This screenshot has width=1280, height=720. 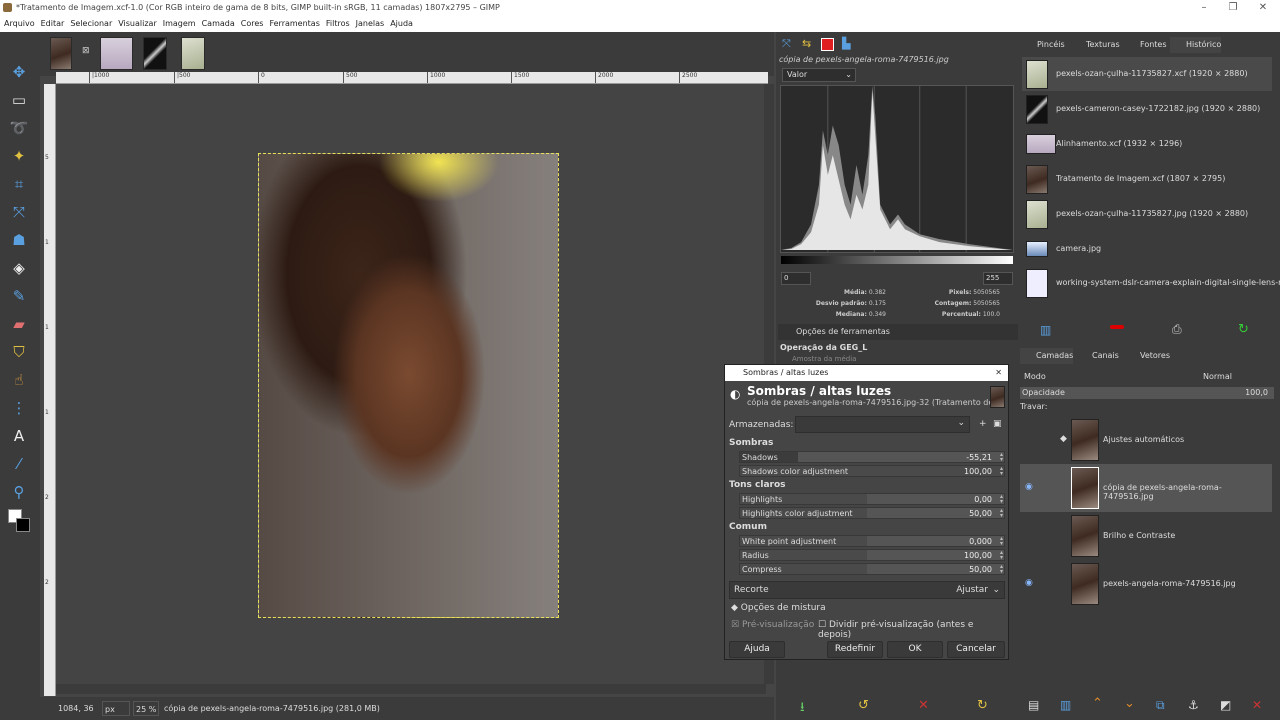 What do you see at coordinates (855, 649) in the screenshot?
I see `reset-button: Redefinir` at bounding box center [855, 649].